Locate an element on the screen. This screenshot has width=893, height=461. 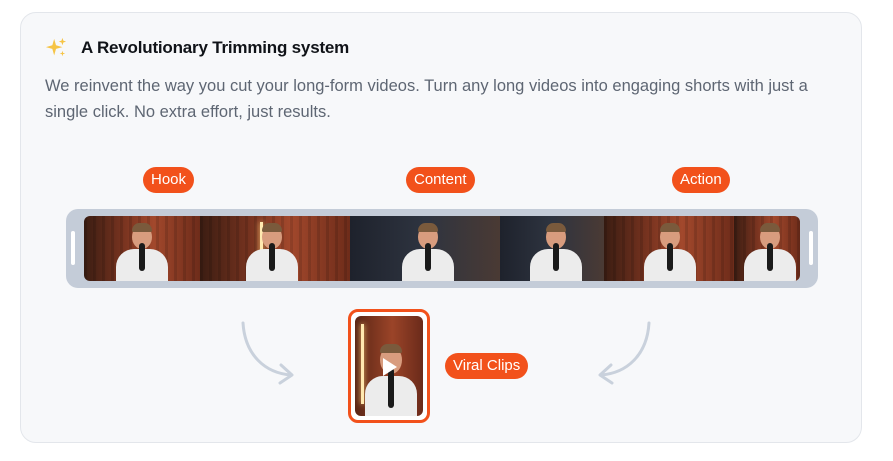
title-row: A Revolutionary Trimming system is located at coordinates (197, 48).